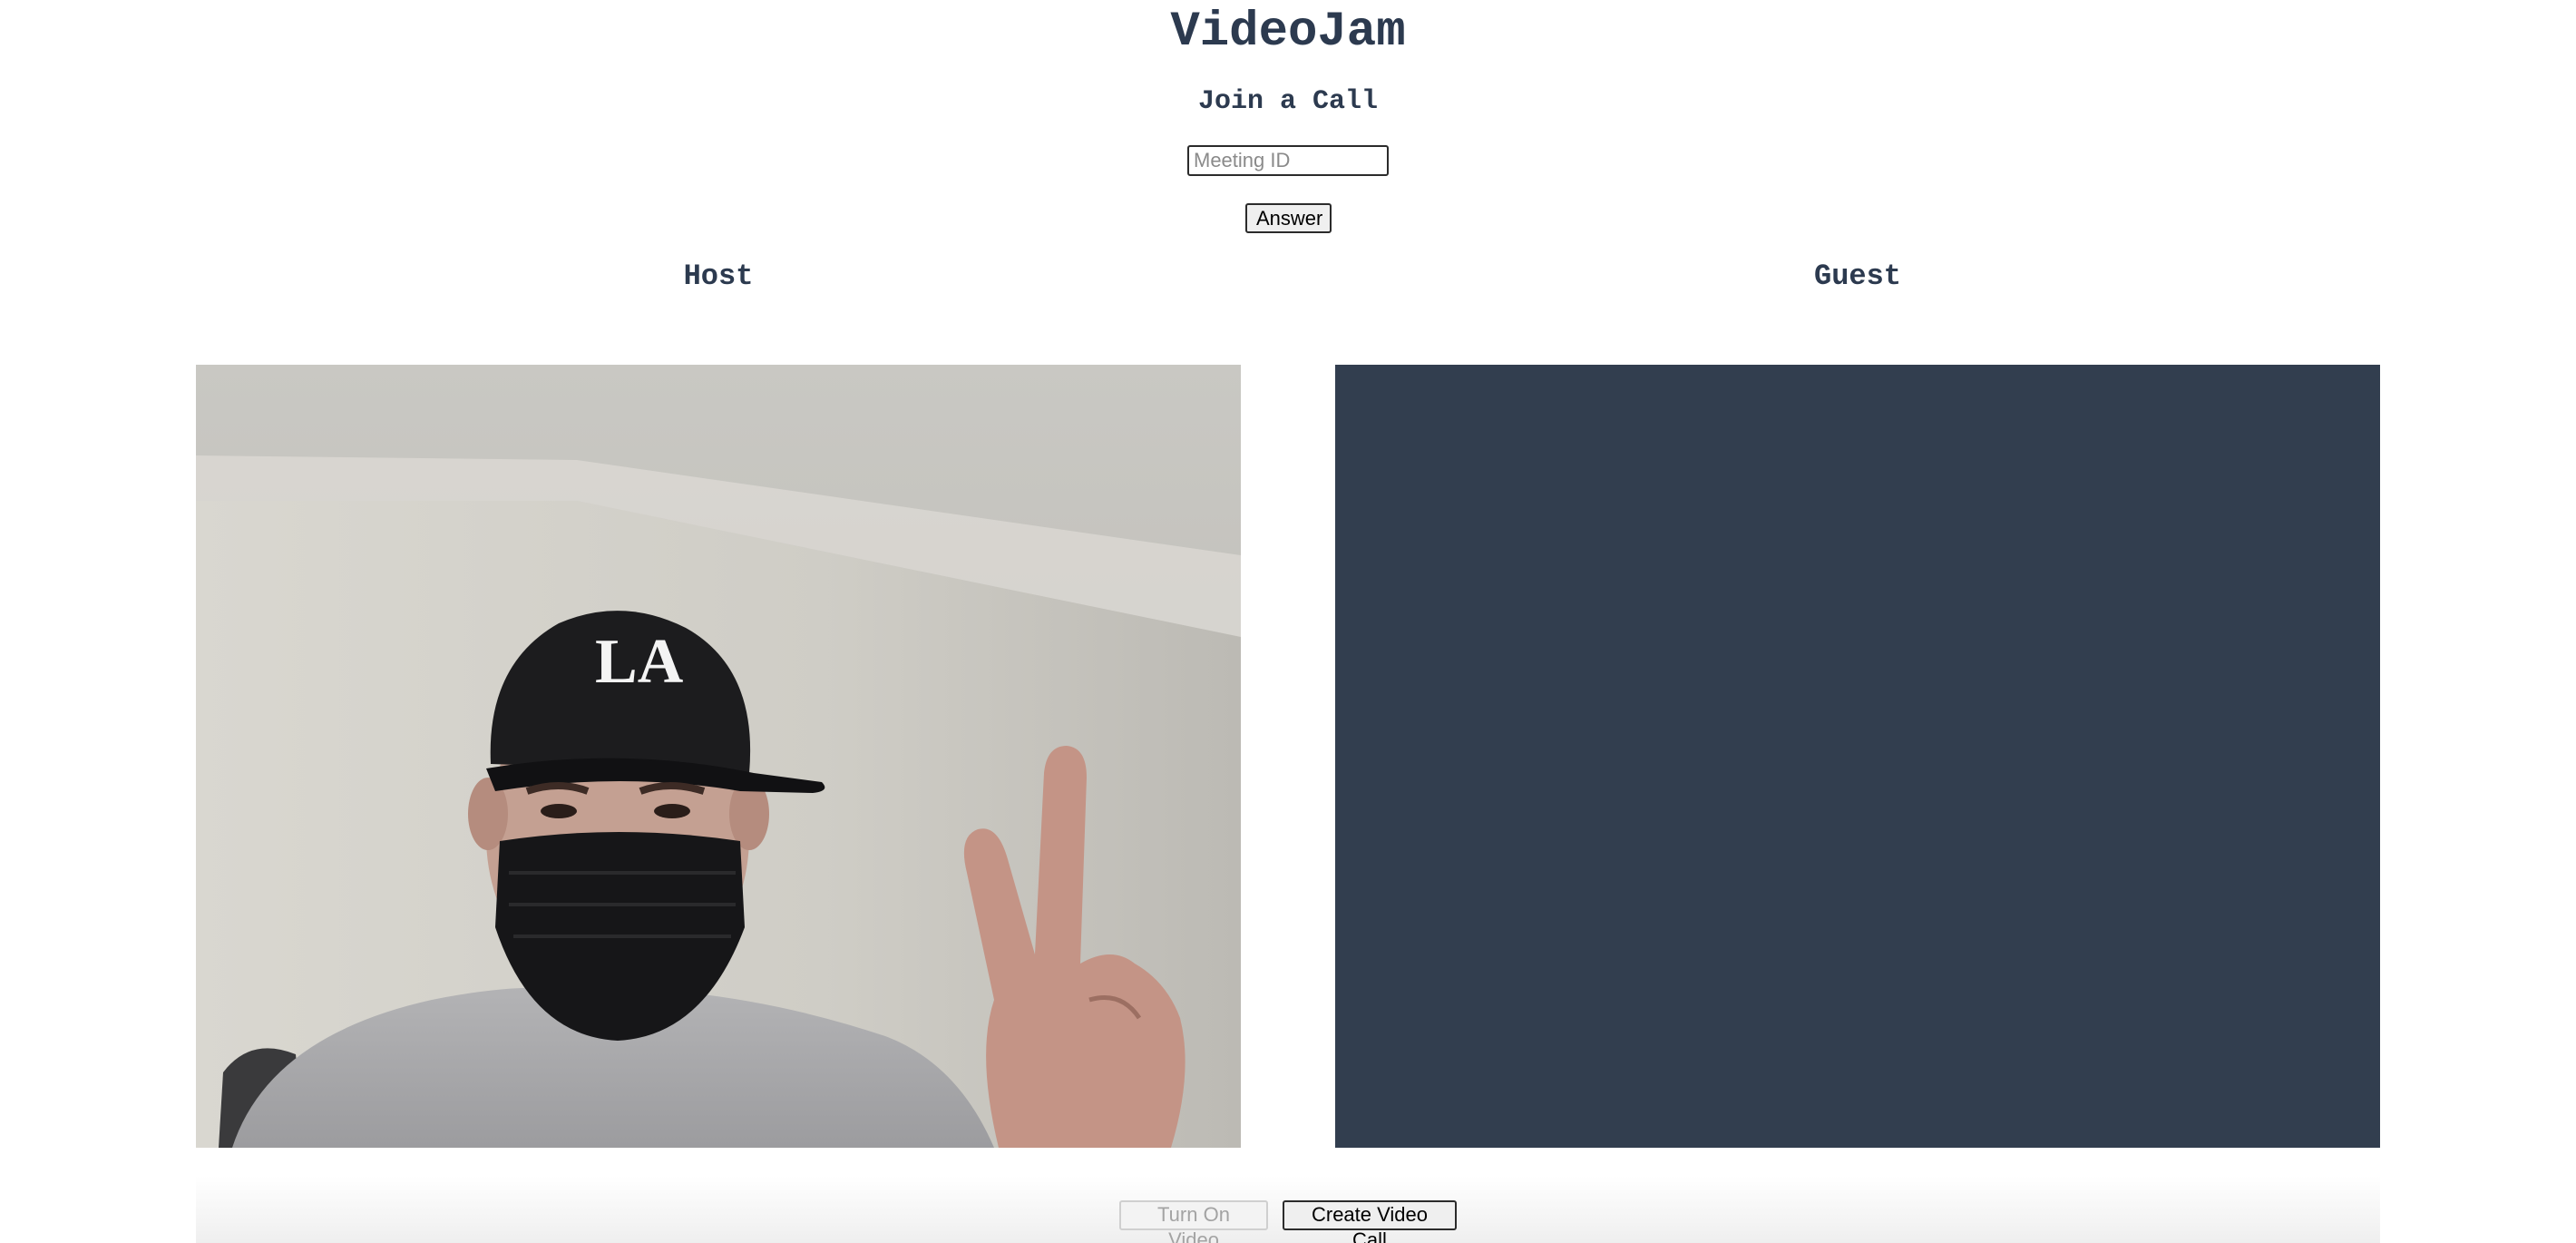 This screenshot has height=1243, width=2576. What do you see at coordinates (1857, 276) in the screenshot?
I see `guest-label: Guest` at bounding box center [1857, 276].